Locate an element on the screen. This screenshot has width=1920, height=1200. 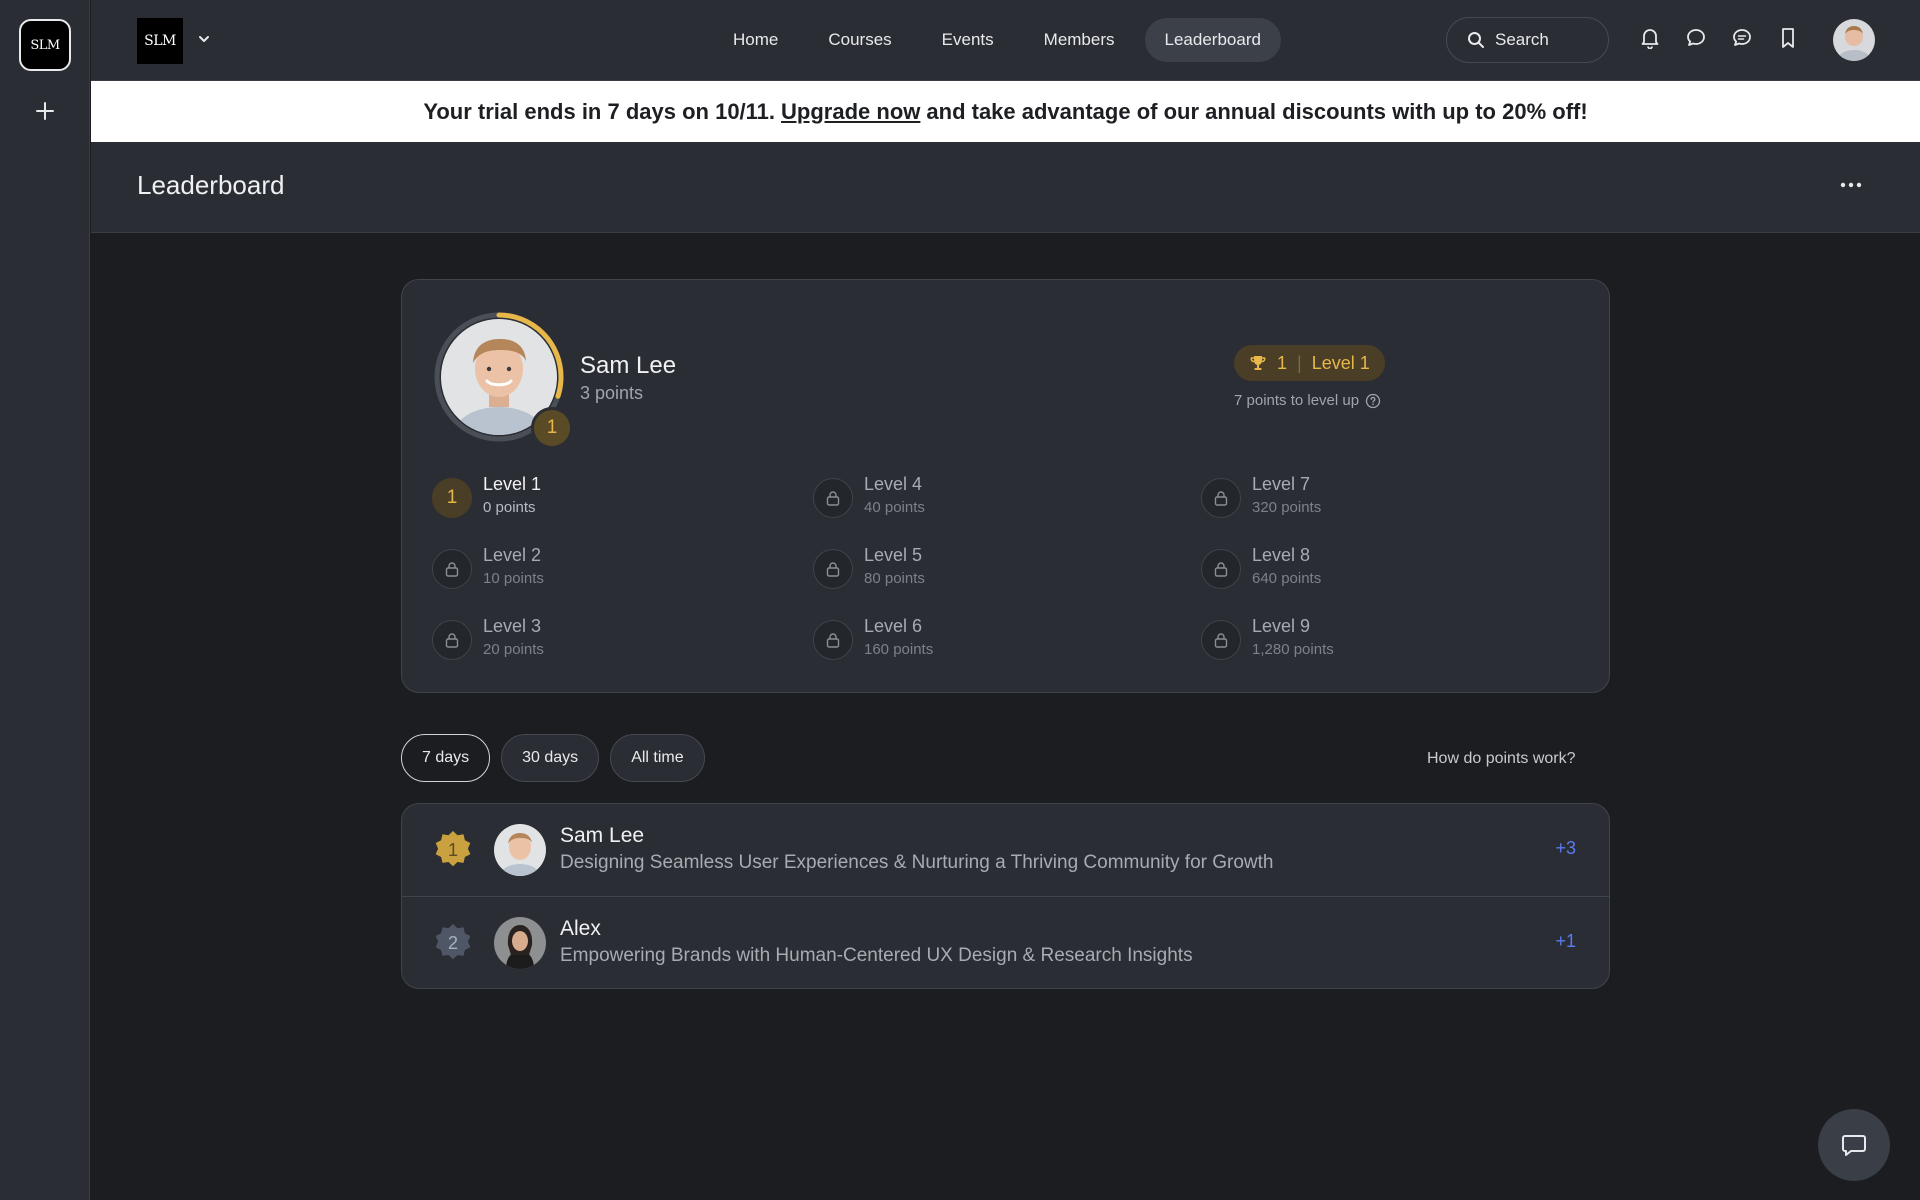
filter-all-time: All time is located at coordinates (657, 758).